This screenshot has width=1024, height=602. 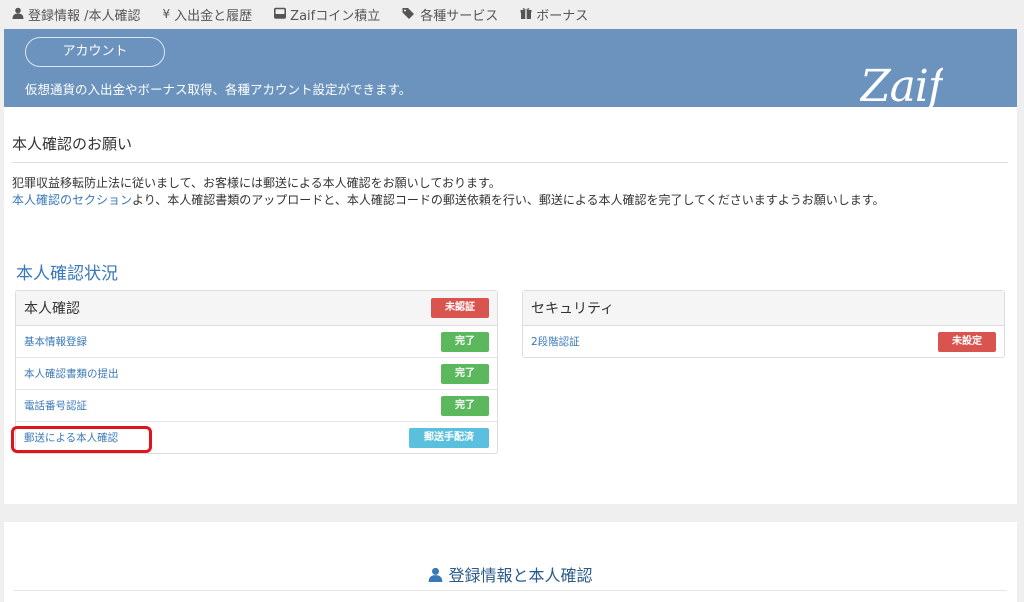 What do you see at coordinates (218, 89) in the screenshot?
I see `banner-description: 仮想通貨の入出金やボーナス取得、各種アカウント設定ができます。` at bounding box center [218, 89].